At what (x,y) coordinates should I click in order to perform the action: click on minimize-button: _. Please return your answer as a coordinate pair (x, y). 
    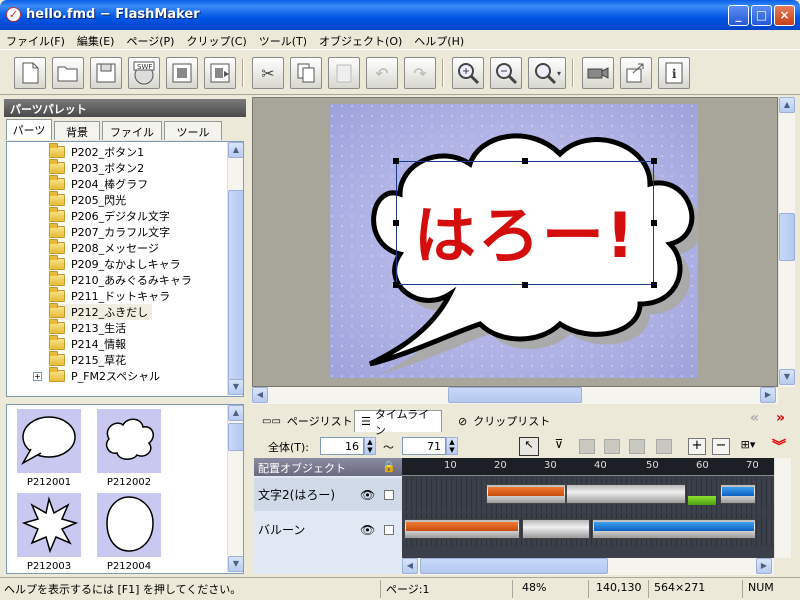
    Looking at the image, I should click on (738, 15).